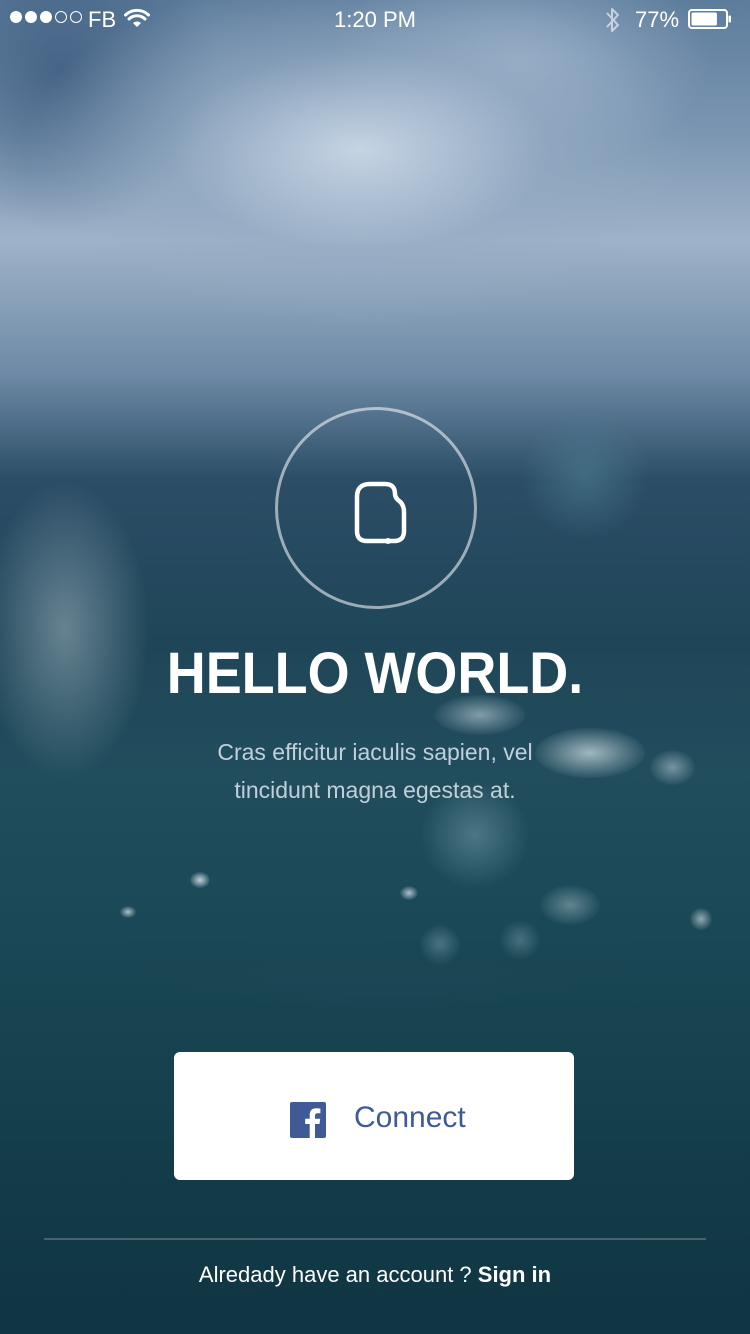 The width and height of the screenshot is (750, 1334). What do you see at coordinates (657, 19) in the screenshot?
I see `battery-percent: 77%` at bounding box center [657, 19].